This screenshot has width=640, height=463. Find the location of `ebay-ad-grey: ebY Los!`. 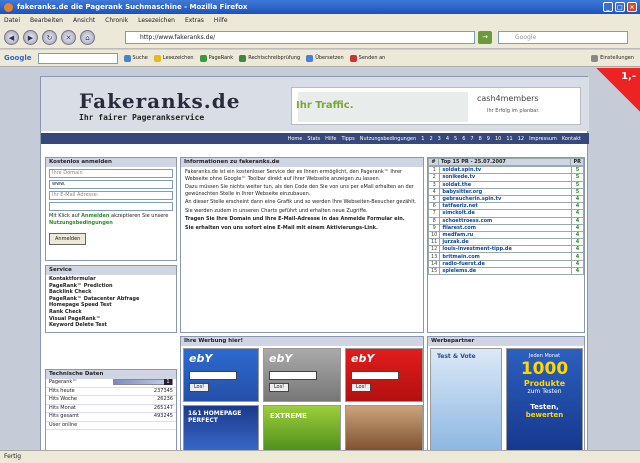

ebay-ad-grey: ebY Los! is located at coordinates (302, 375).